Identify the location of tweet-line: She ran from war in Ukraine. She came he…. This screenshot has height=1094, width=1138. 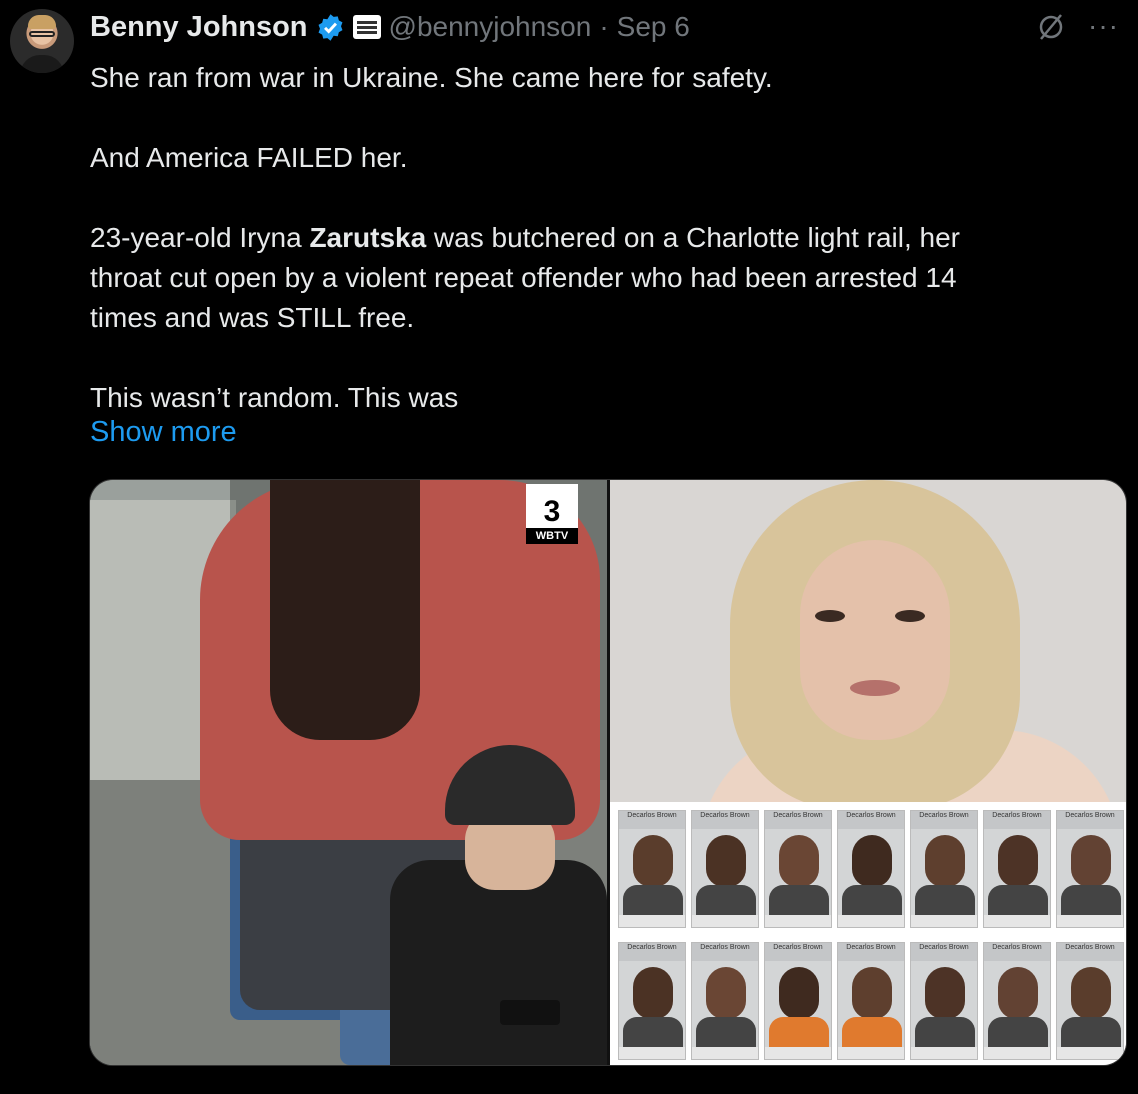
(431, 77).